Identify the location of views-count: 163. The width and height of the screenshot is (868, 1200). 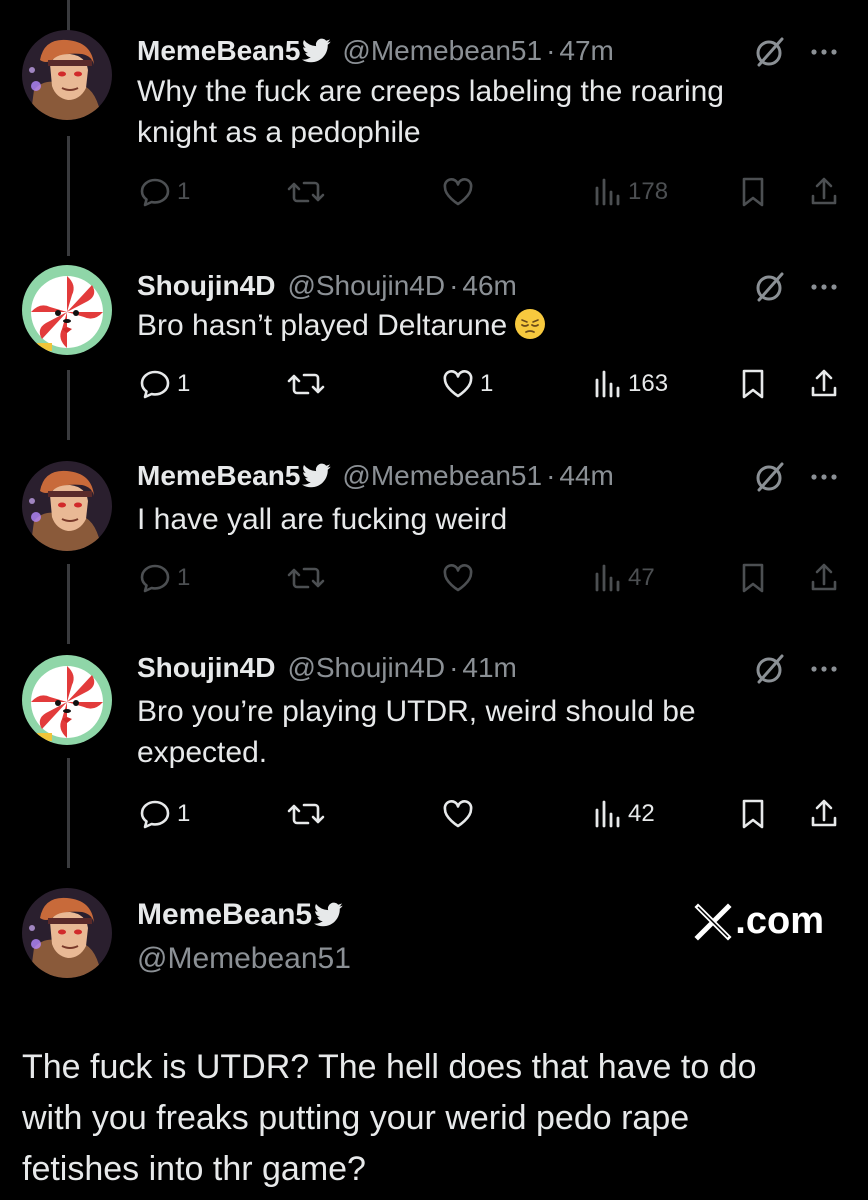
(648, 383).